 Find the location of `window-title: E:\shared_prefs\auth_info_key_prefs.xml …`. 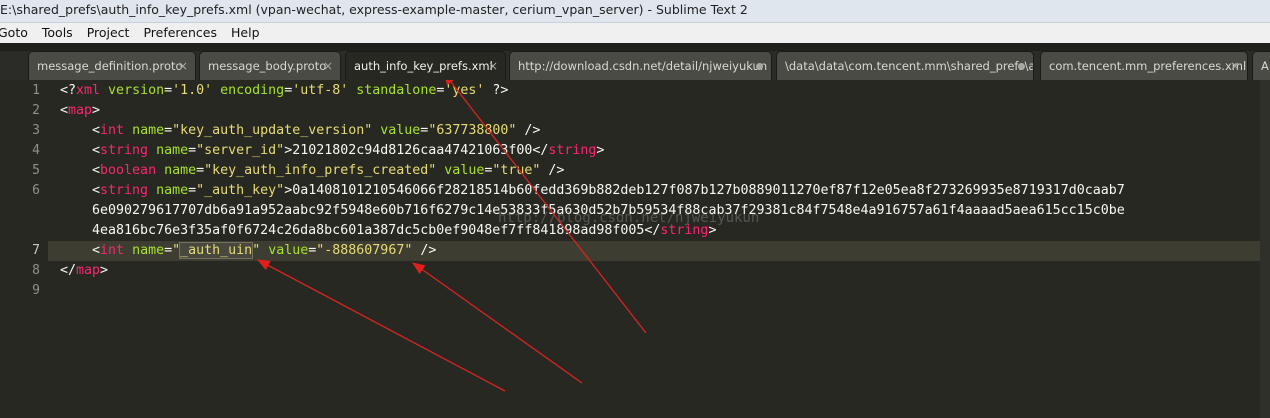

window-title: E:\shared_prefs\auth_info_key_prefs.xml … is located at coordinates (374, 9).